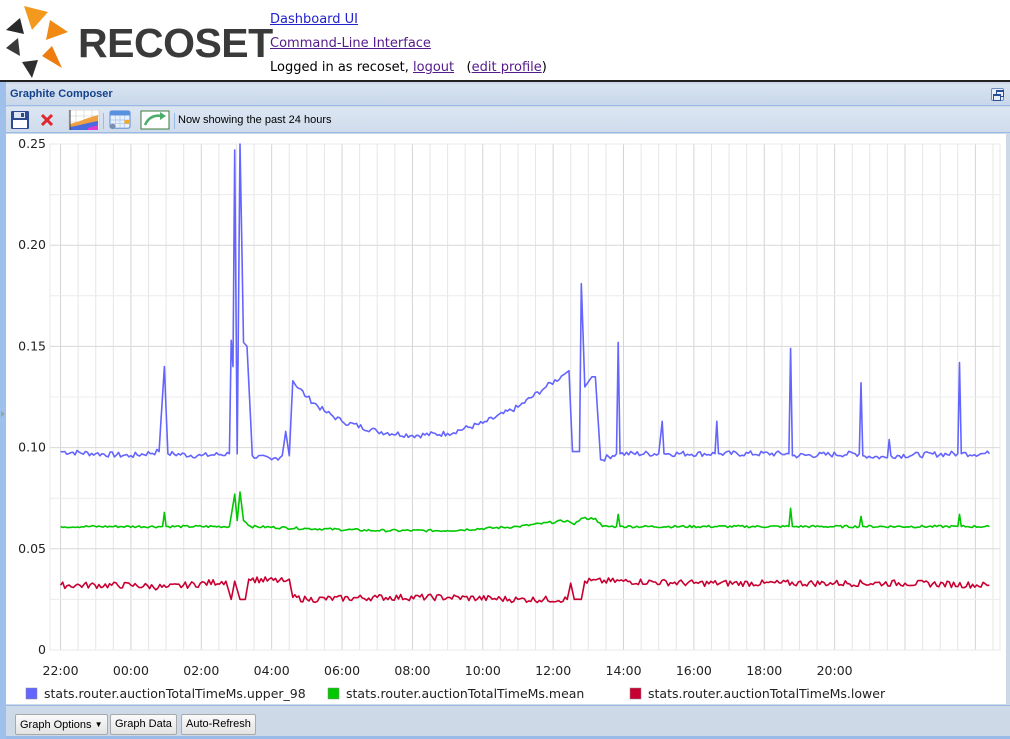 The width and height of the screenshot is (1010, 739). What do you see at coordinates (342, 670) in the screenshot?
I see `x-tick-label: 06:00` at bounding box center [342, 670].